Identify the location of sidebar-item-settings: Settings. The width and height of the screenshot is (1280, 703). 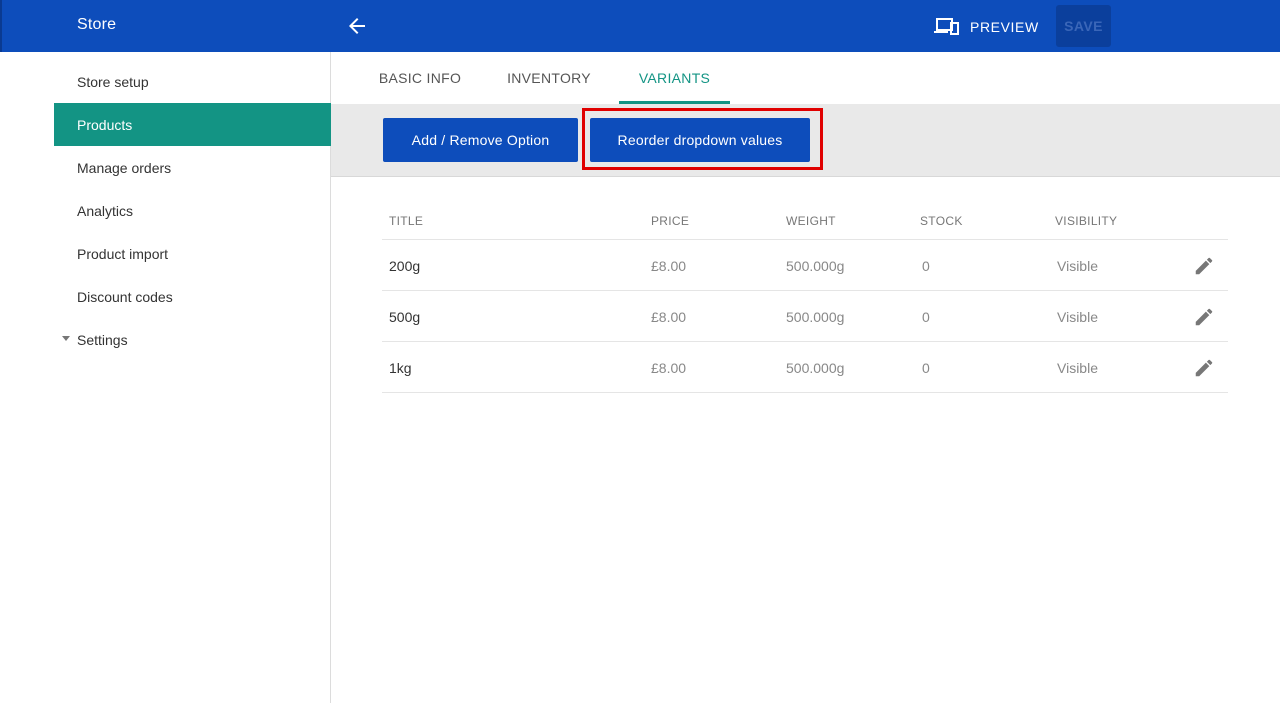
(192, 339).